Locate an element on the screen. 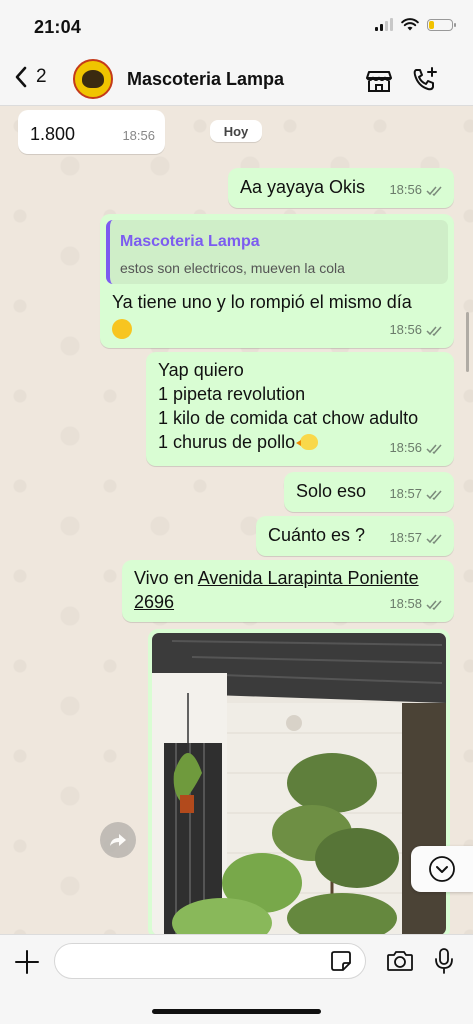  scroll-indicator is located at coordinates (467, 342).